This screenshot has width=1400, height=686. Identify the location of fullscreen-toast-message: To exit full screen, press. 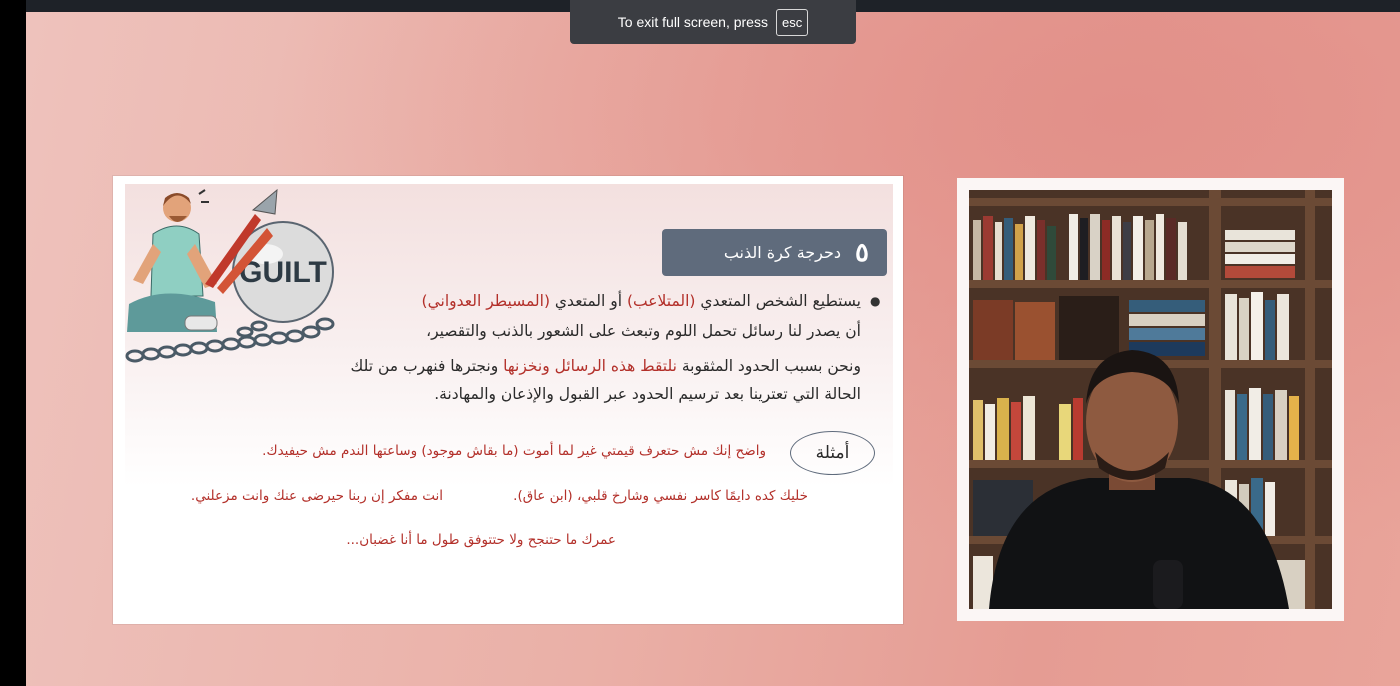
(692, 22).